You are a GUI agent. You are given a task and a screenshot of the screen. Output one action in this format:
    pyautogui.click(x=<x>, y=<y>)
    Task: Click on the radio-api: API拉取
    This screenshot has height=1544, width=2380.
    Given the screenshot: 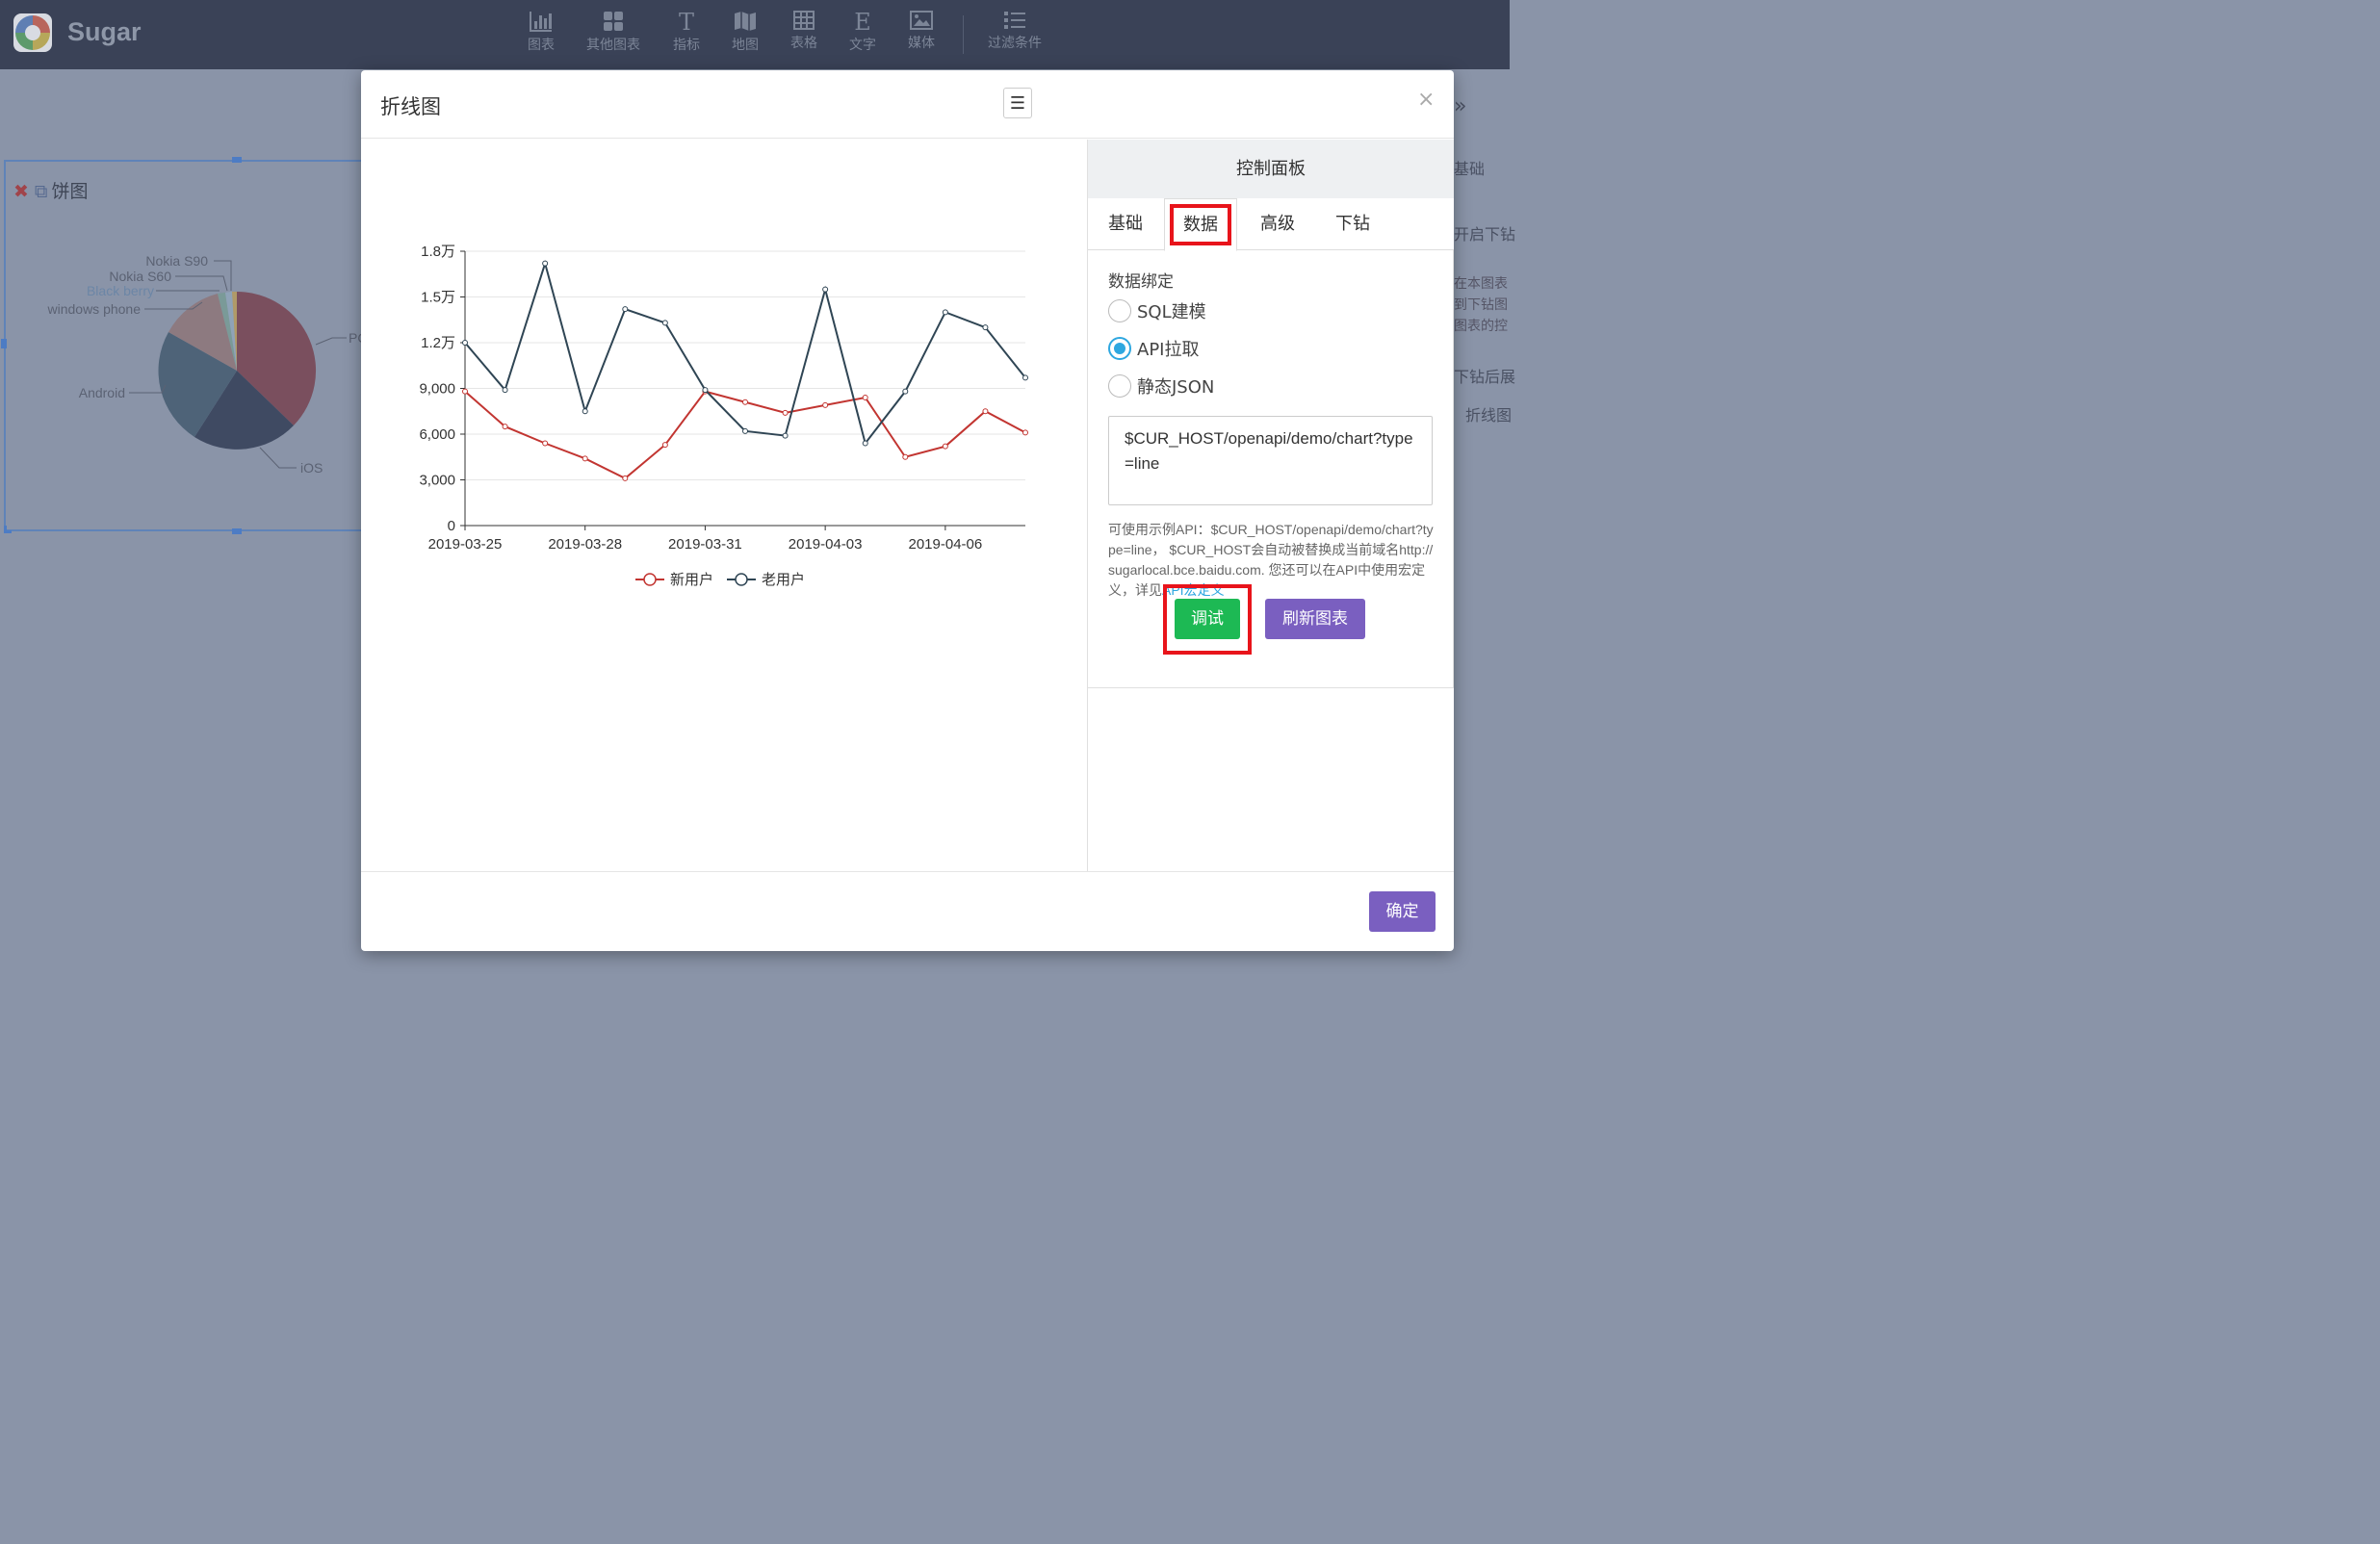 What is the action you would take?
    pyautogui.click(x=1154, y=348)
    